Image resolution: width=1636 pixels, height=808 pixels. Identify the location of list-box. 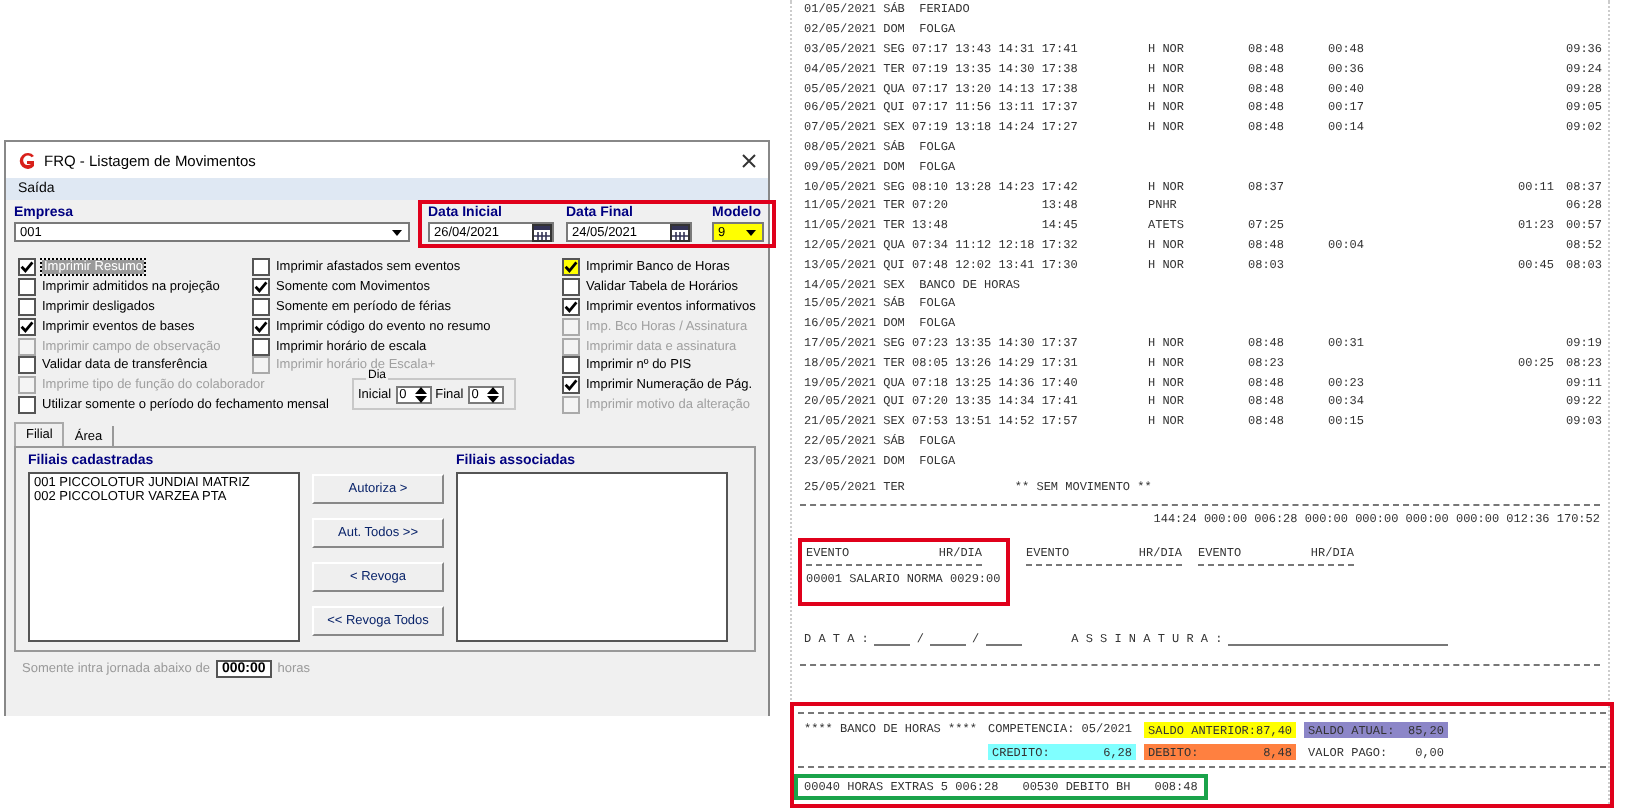
(592, 557).